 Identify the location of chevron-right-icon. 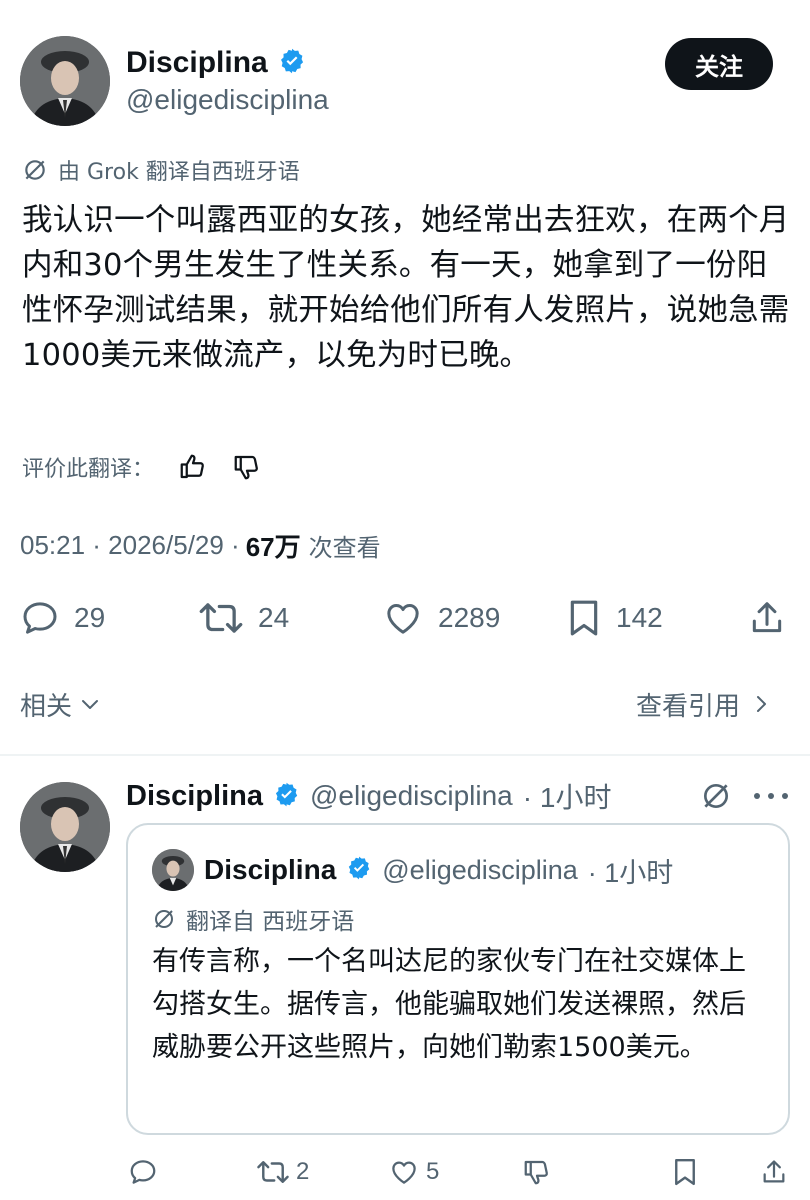
(762, 704).